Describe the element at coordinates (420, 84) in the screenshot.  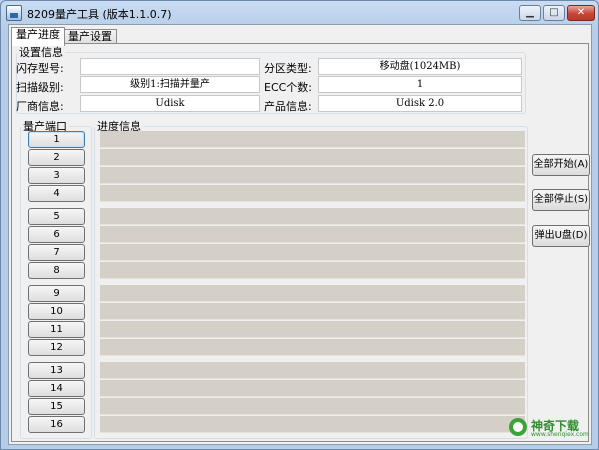
I see `ecc-count-field: 1` at that location.